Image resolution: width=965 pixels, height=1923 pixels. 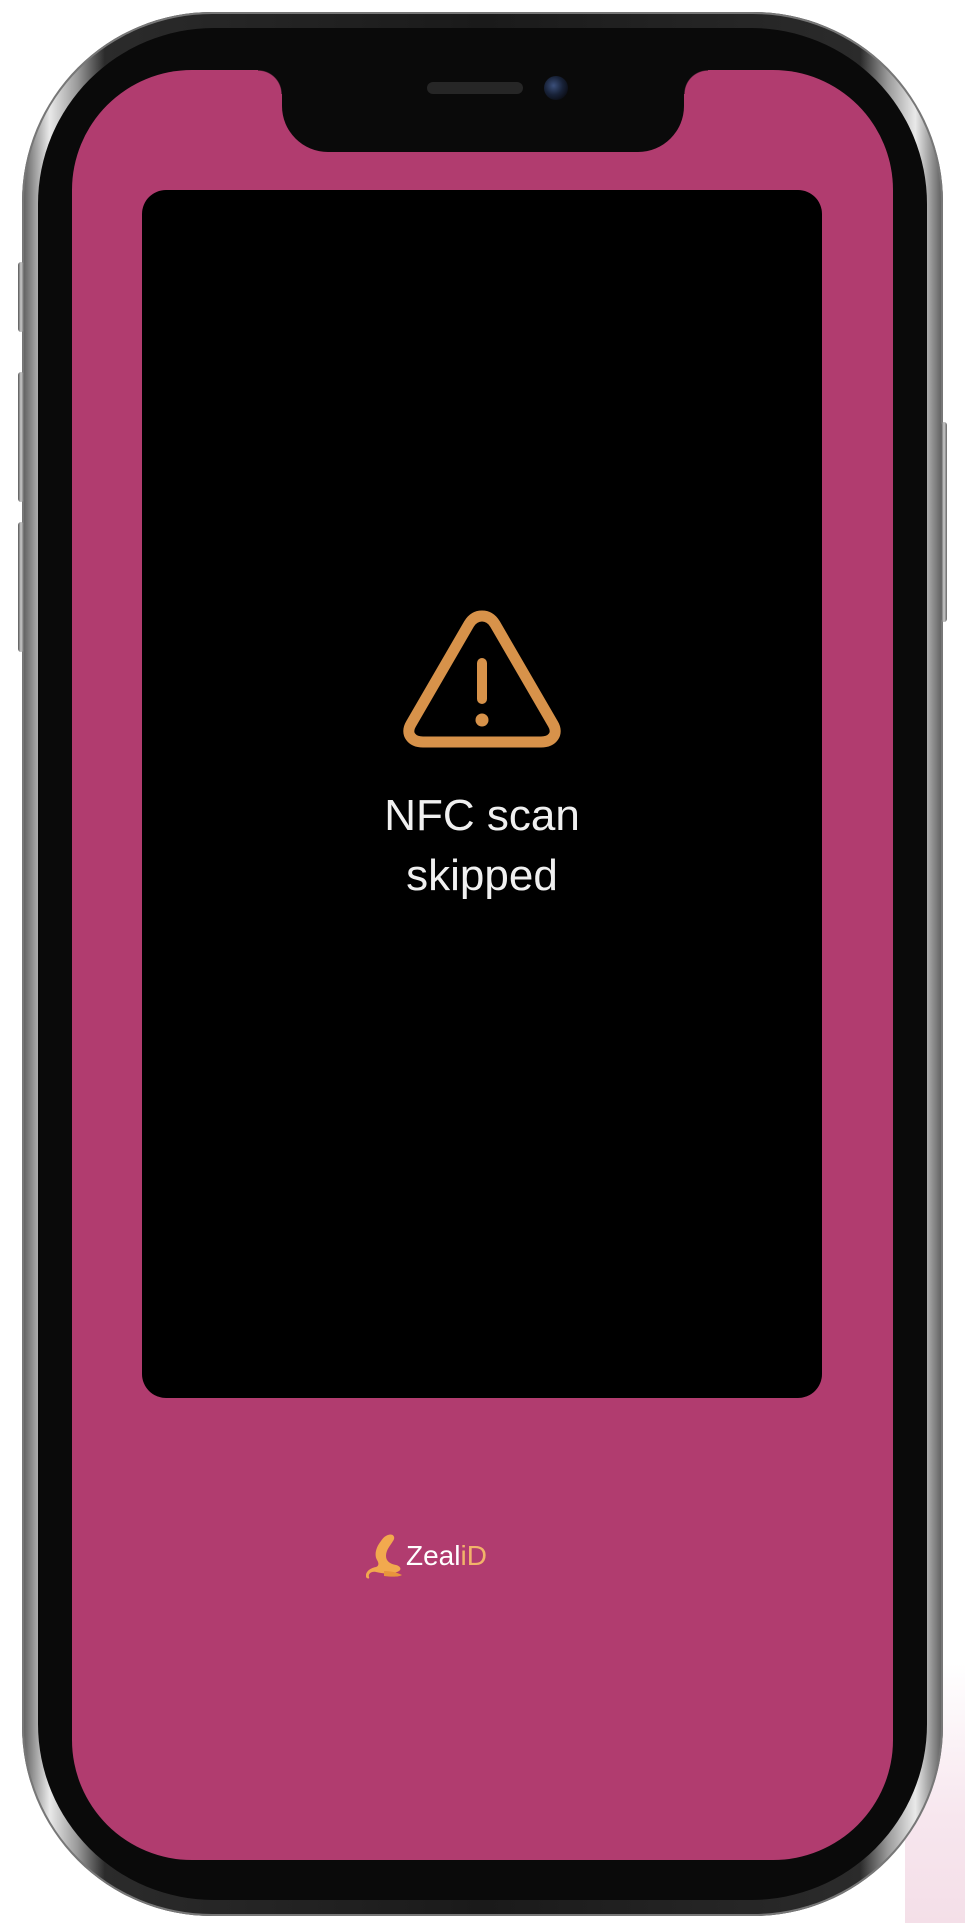 I want to click on side-button-right, so click(x=944, y=522).